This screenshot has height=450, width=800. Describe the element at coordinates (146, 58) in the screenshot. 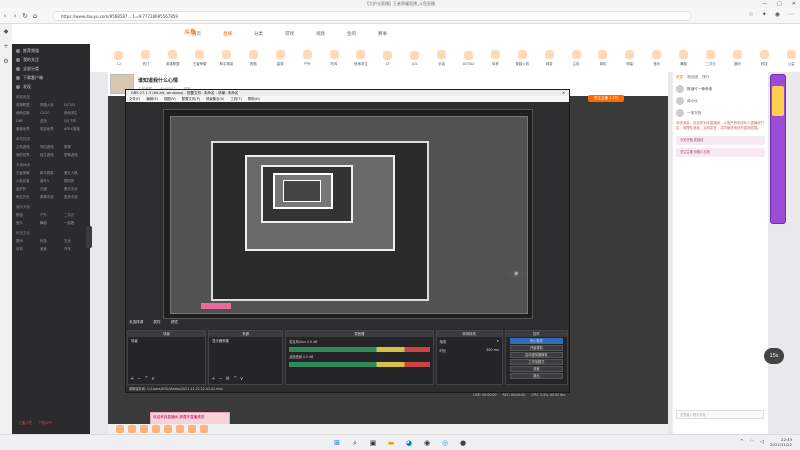

I see `category-item: 热门` at that location.